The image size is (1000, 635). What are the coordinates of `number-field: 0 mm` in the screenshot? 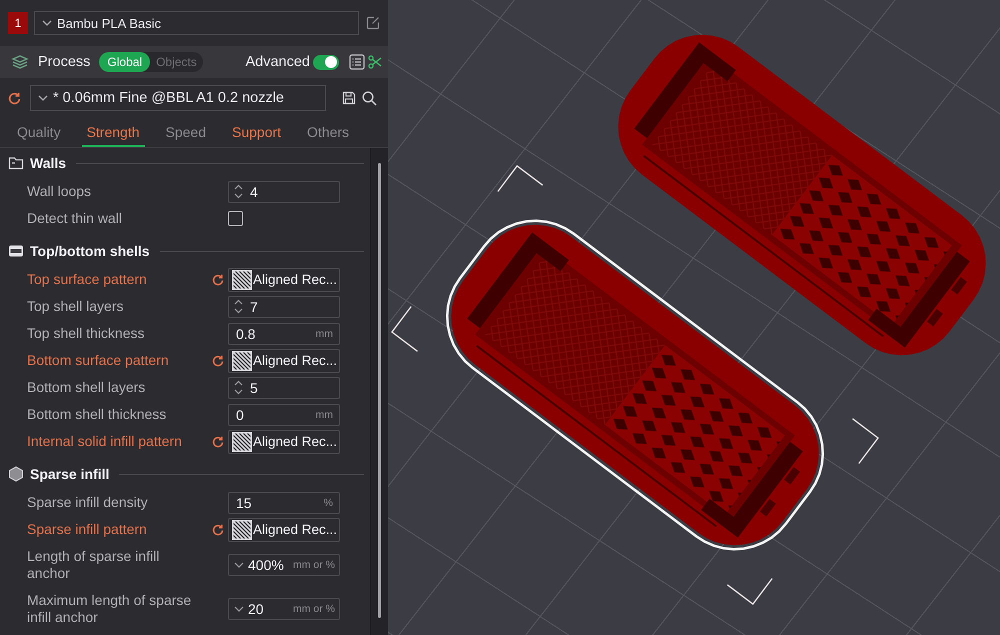 It's located at (284, 415).